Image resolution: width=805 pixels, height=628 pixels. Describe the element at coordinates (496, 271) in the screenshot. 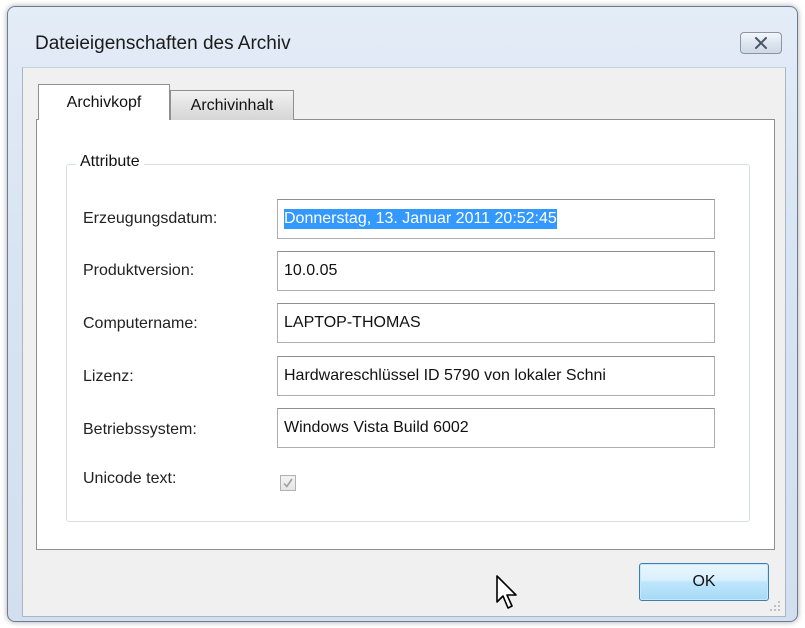

I see `produktversion-field: 10.0.05` at that location.